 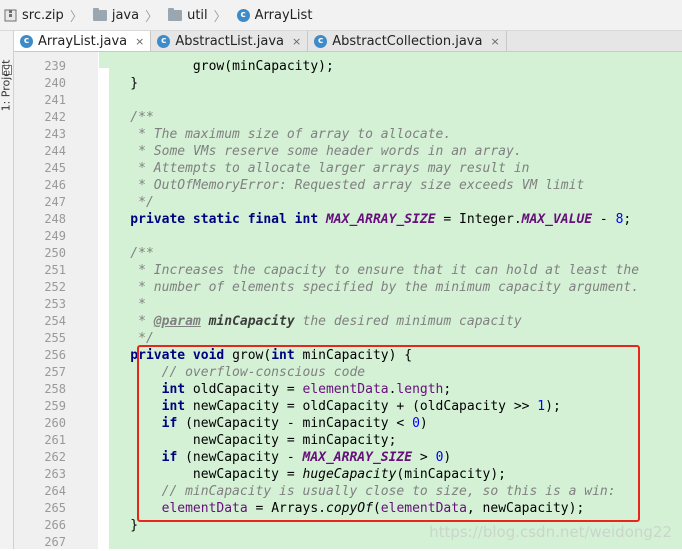 I want to click on code-line-243: * The maximum size of array to allocate., so click(x=275, y=134).